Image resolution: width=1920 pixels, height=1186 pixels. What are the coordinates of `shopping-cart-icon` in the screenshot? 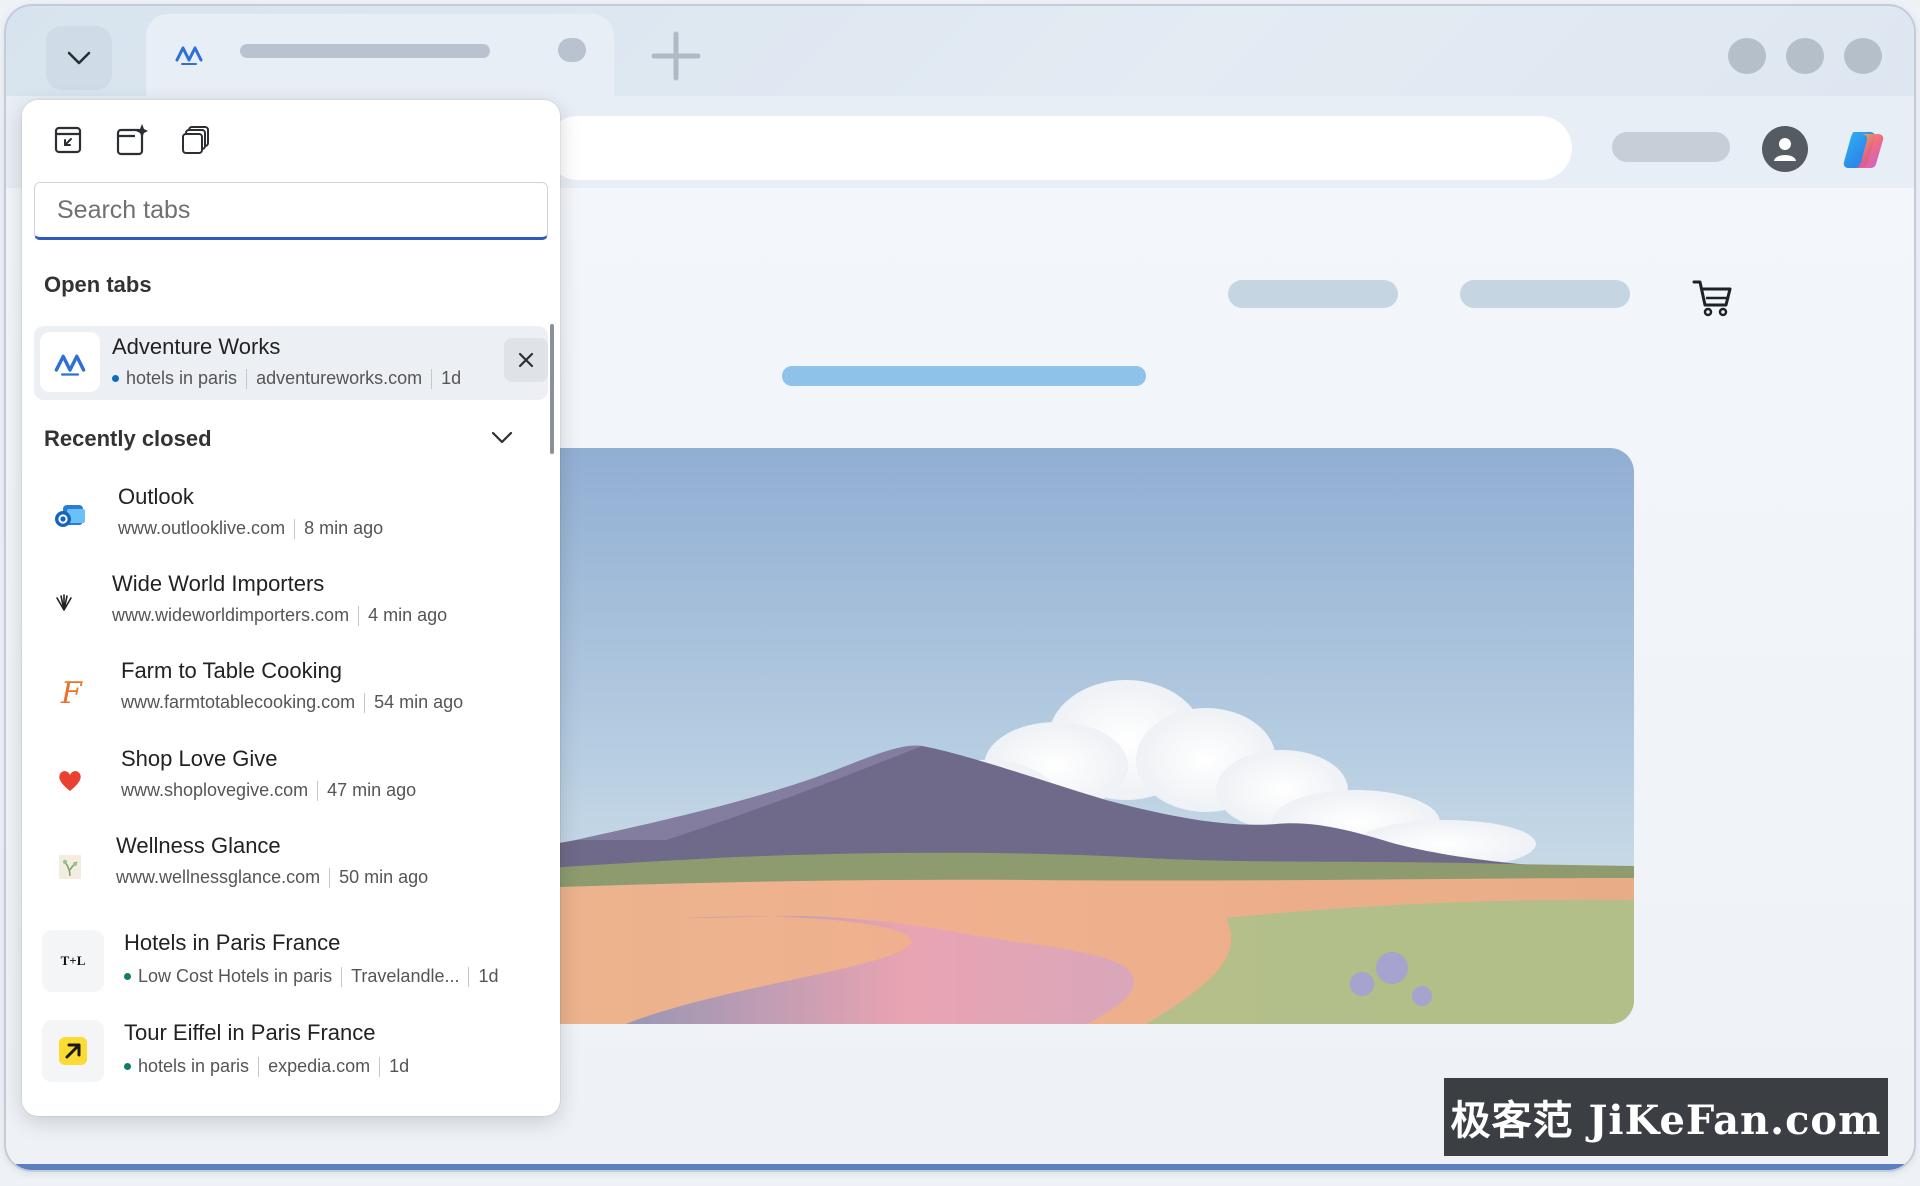 It's located at (1713, 298).